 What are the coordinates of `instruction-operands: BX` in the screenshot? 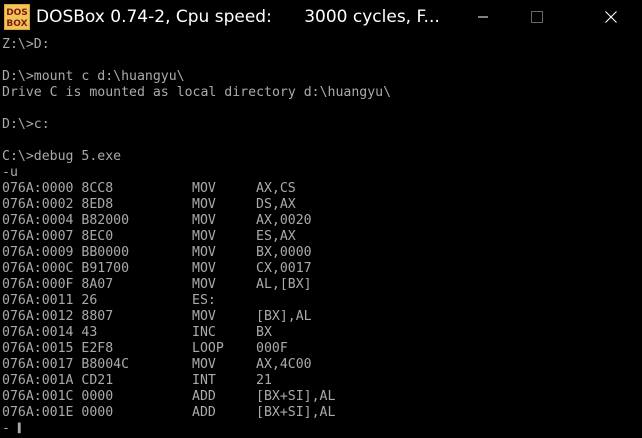 It's located at (264, 332).